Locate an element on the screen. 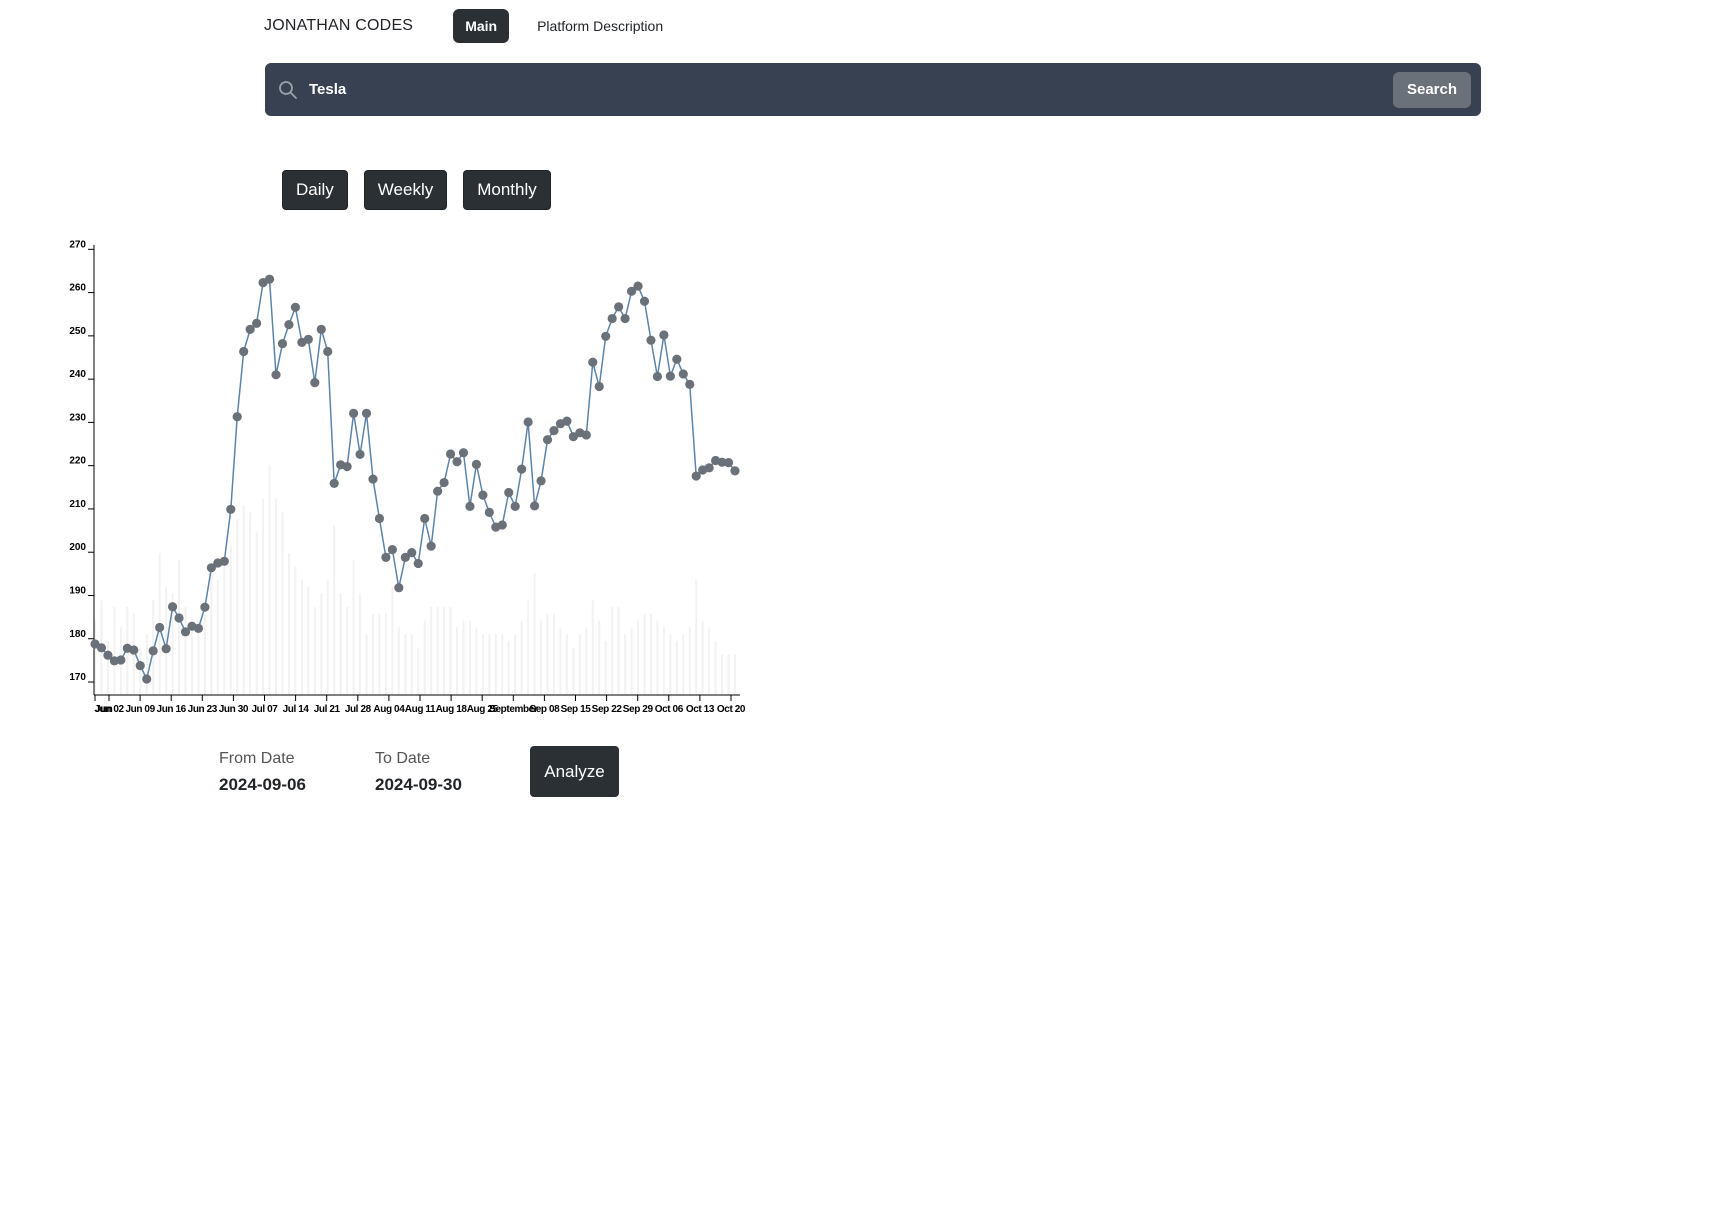  search-button: Search is located at coordinates (1432, 89).